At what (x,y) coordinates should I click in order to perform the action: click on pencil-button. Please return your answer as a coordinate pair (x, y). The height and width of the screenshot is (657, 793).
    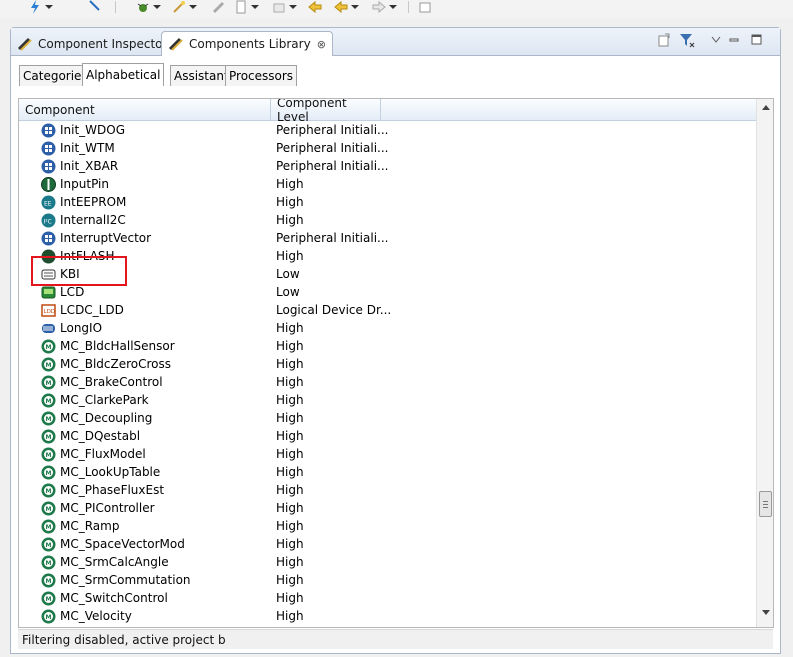
    Looking at the image, I should click on (219, 7).